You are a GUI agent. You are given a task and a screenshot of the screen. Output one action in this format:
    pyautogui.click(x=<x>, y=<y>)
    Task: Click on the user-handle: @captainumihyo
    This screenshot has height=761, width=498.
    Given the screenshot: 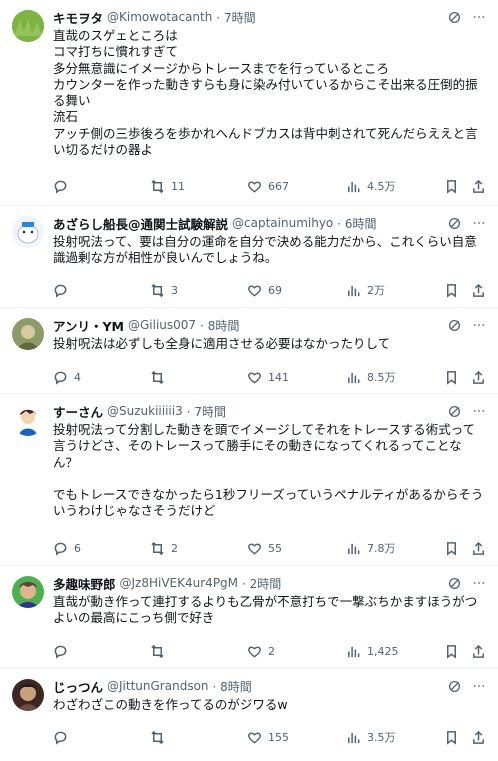 What is the action you would take?
    pyautogui.click(x=282, y=223)
    